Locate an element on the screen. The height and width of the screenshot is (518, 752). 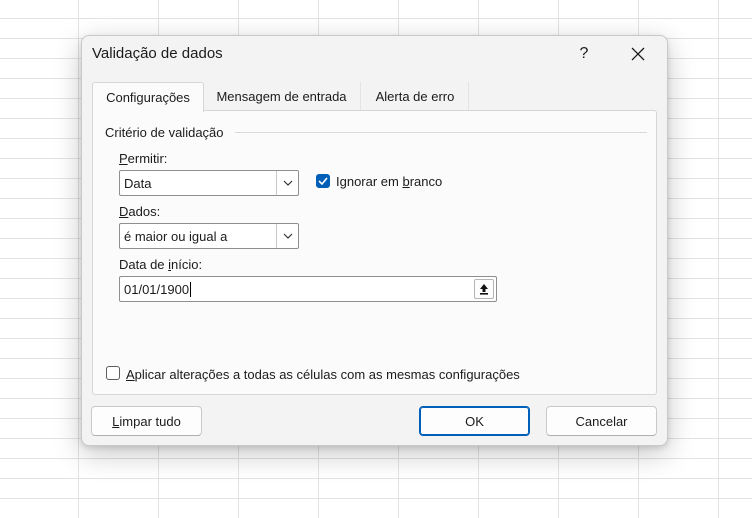
ignore-blank-label: Ignorar em branco is located at coordinates (389, 181).